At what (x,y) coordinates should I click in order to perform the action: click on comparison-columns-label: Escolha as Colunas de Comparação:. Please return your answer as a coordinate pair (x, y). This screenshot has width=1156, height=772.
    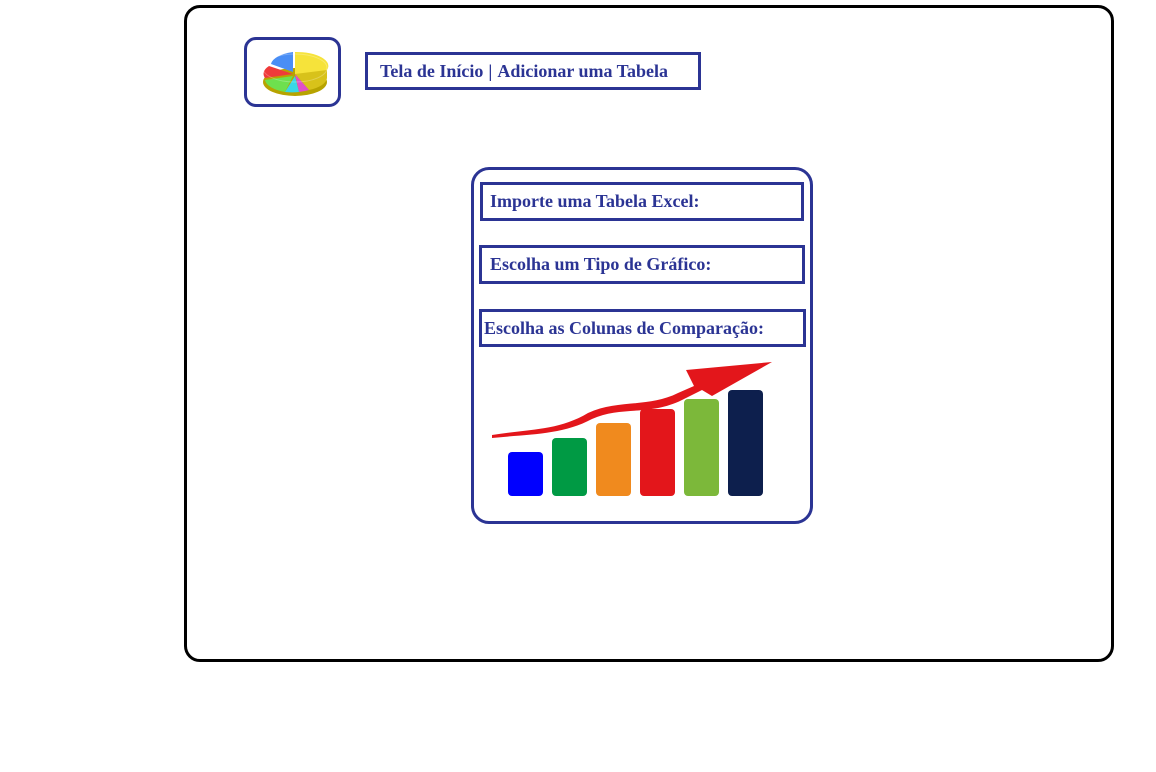
    Looking at the image, I should click on (624, 327).